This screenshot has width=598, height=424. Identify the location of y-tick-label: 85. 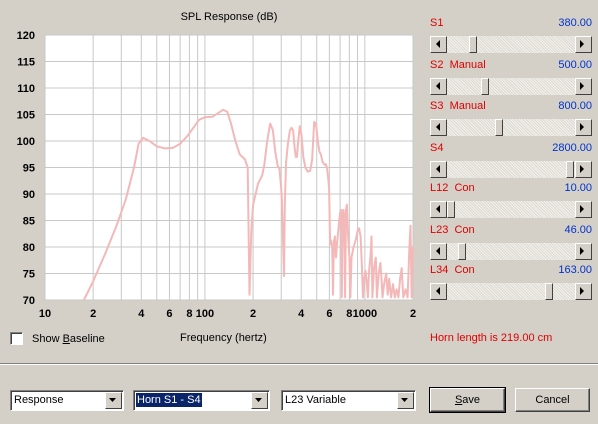
(29, 222).